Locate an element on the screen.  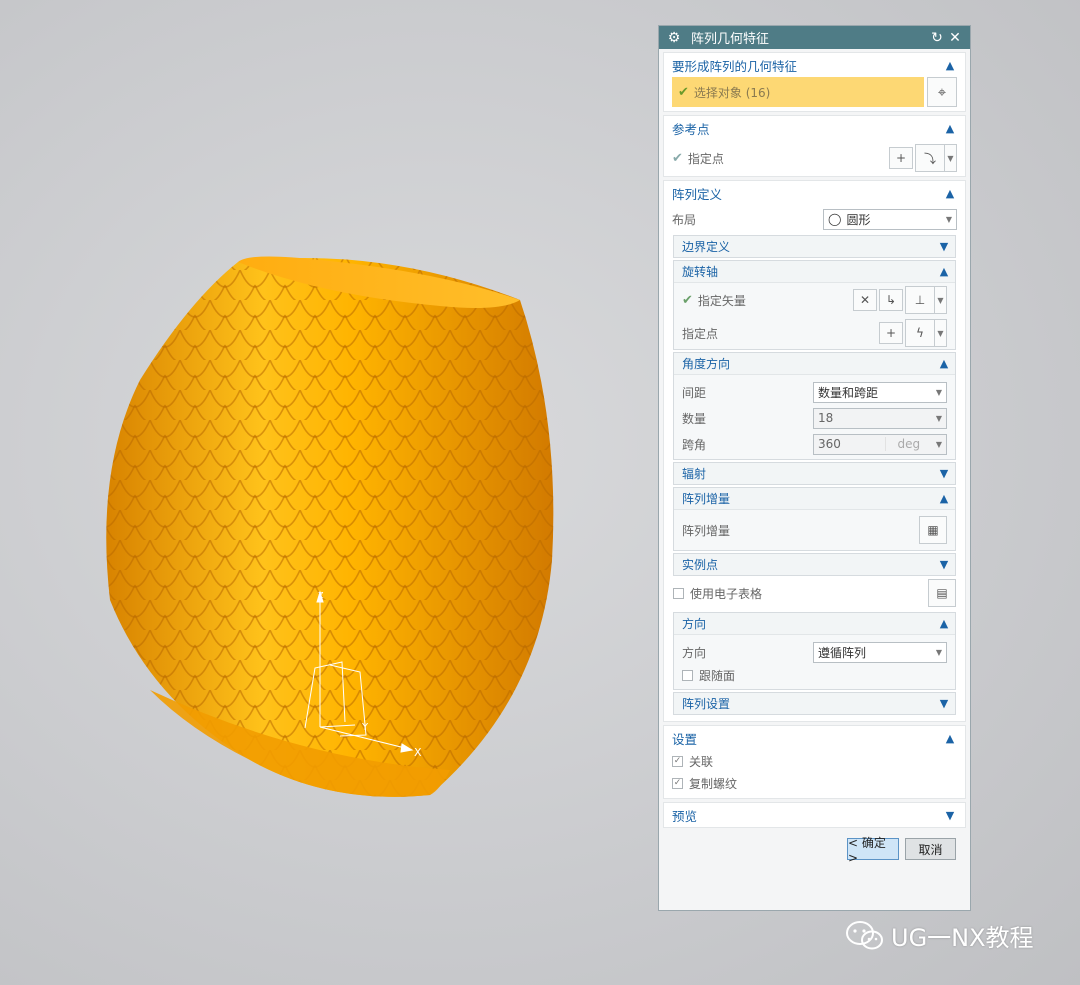
vector-dialog-button: ↳ is located at coordinates (891, 300).